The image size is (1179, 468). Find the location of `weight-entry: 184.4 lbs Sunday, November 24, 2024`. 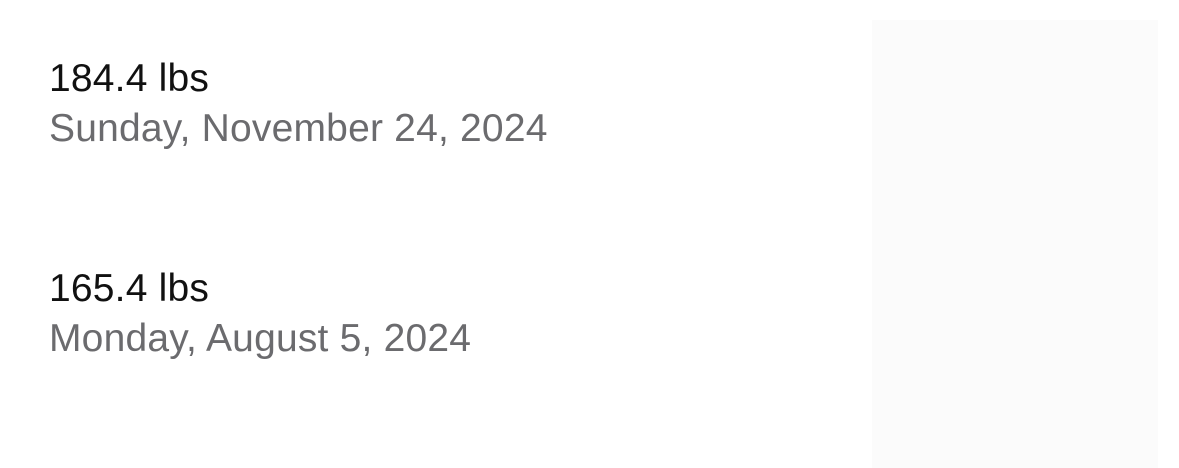

weight-entry: 184.4 lbs Sunday, November 24, 2024 is located at coordinates (449, 104).